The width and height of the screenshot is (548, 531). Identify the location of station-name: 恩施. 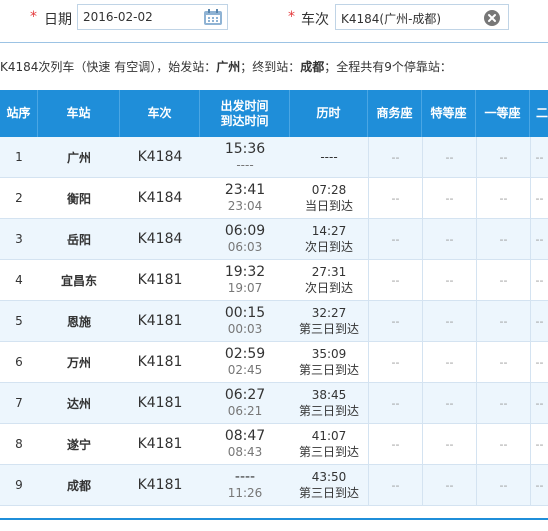
(78, 321).